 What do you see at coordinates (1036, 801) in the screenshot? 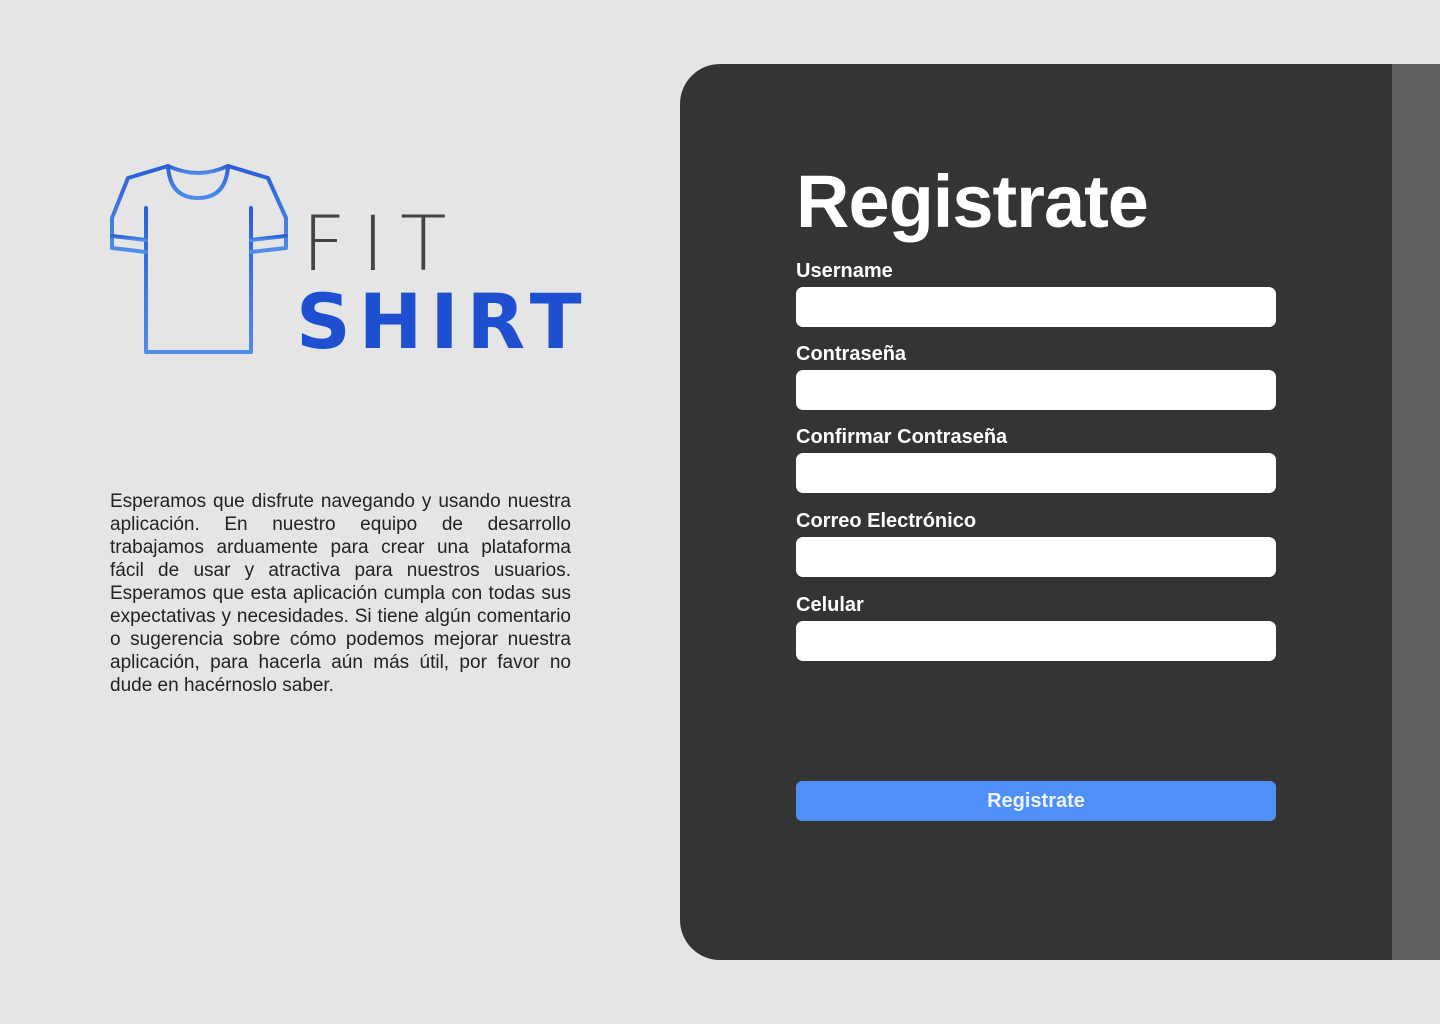
I see `register-button: Registrate` at bounding box center [1036, 801].